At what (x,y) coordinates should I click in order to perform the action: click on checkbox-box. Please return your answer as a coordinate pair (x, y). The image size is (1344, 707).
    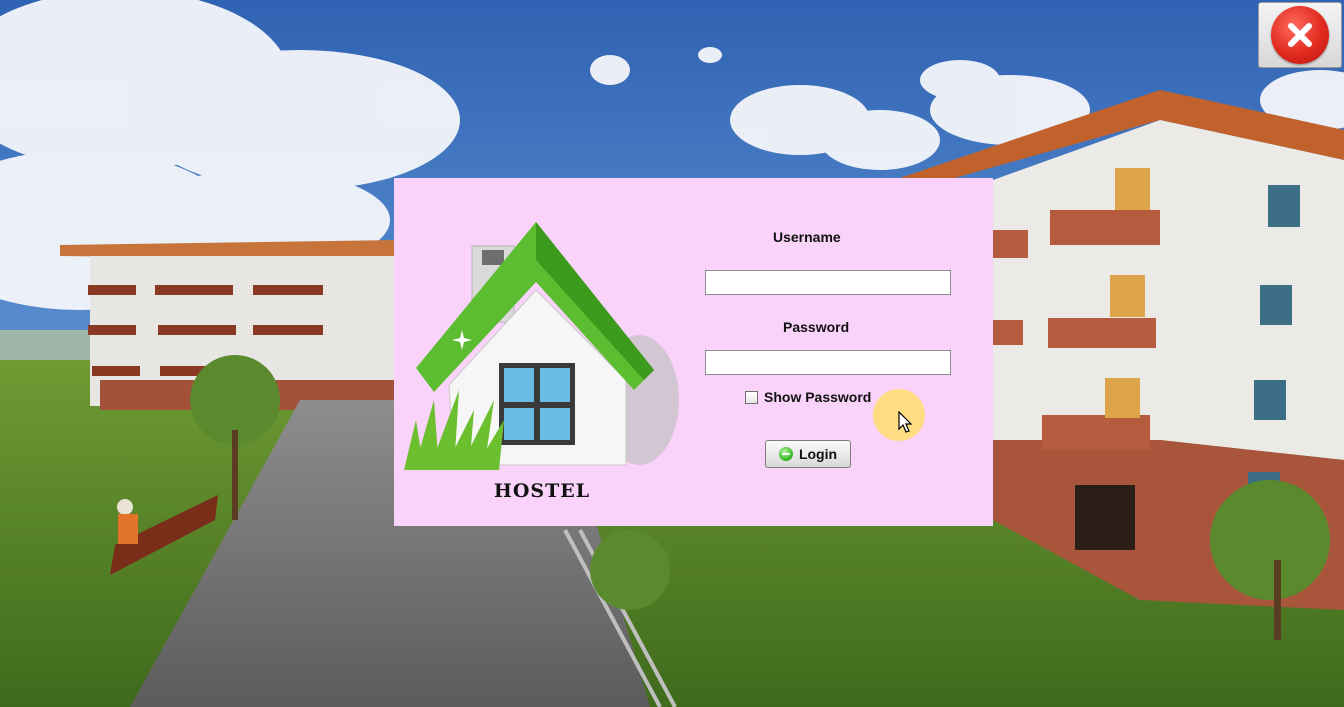
    Looking at the image, I should click on (751, 397).